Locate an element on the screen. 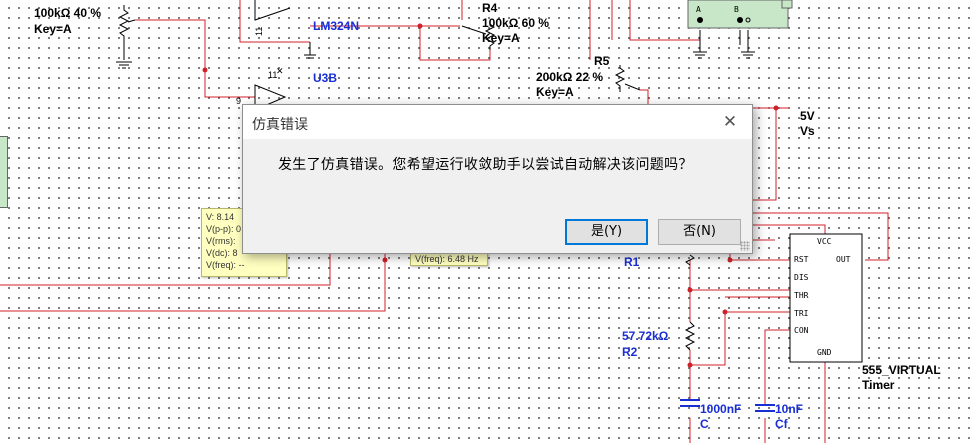 The image size is (978, 443). probe-line: V(freq): -- is located at coordinates (225, 265).